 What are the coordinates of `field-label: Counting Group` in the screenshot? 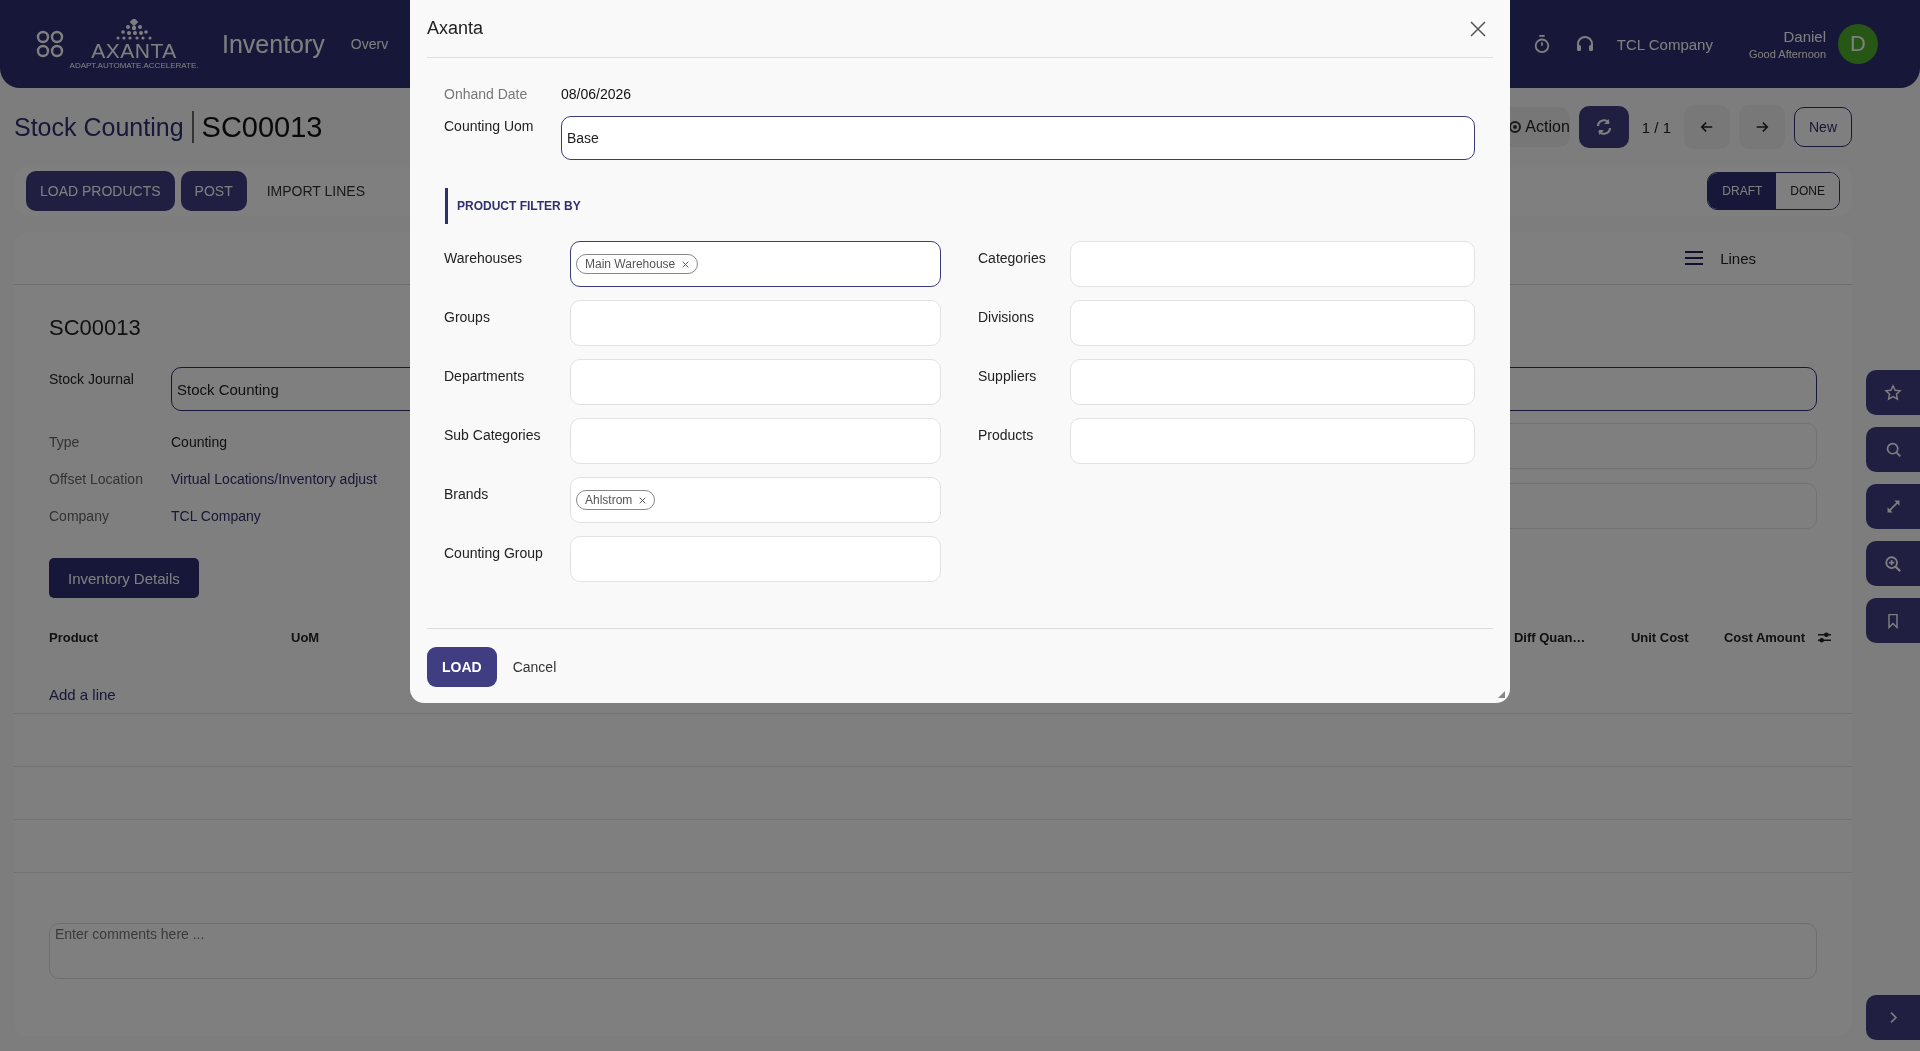 It's located at (494, 554).